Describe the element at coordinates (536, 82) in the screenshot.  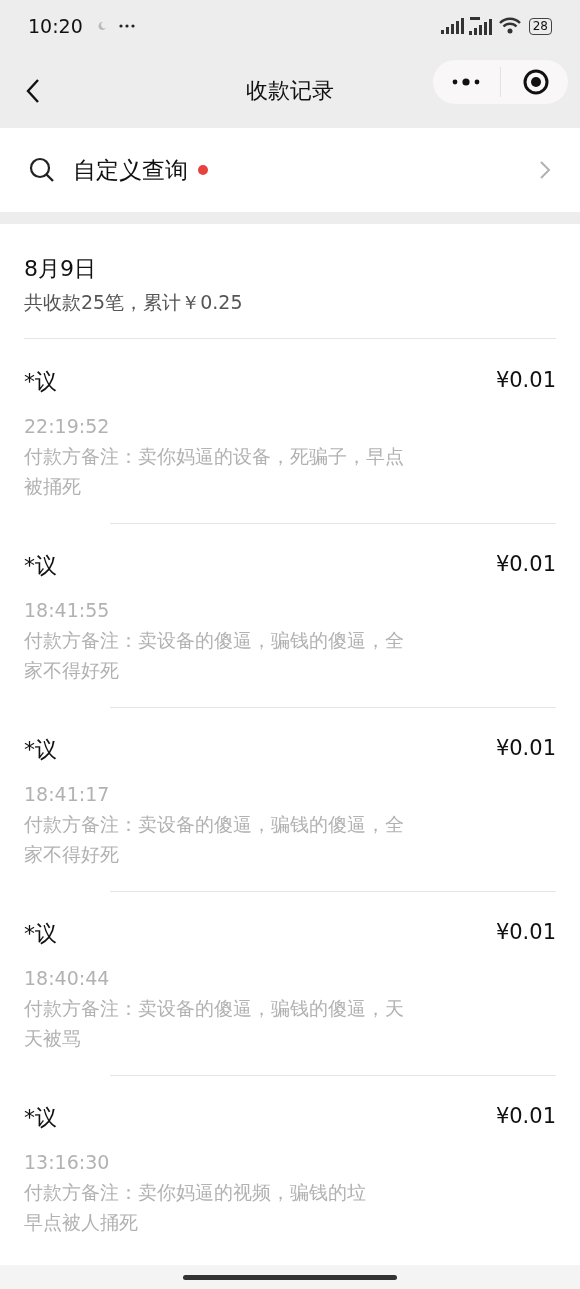
I see `close-target-icon` at that location.